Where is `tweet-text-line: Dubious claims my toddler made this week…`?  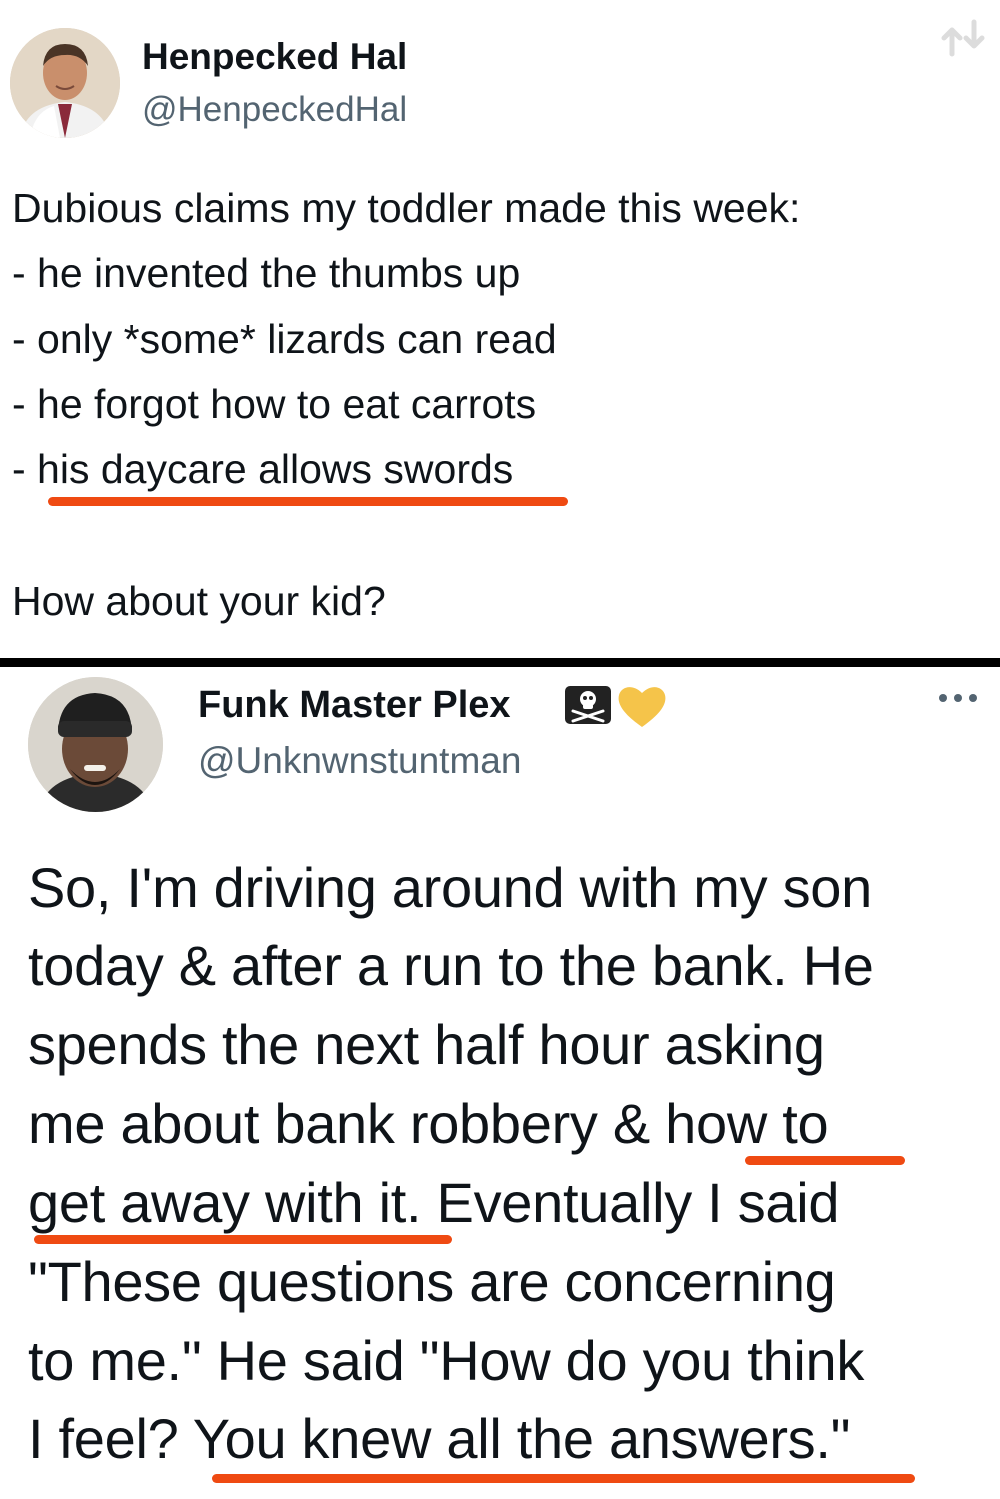 tweet-text-line: Dubious claims my toddler made this week… is located at coordinates (406, 208).